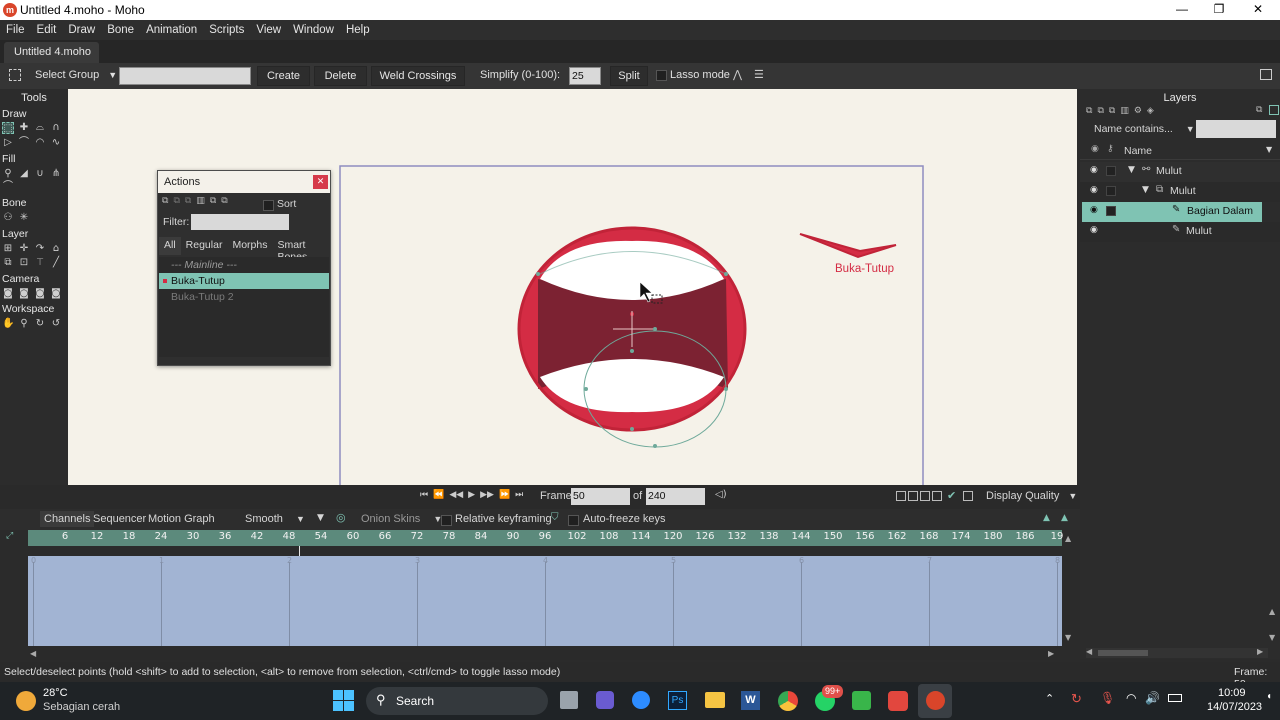 Image resolution: width=1280 pixels, height=720 pixels. What do you see at coordinates (244, 281) in the screenshot?
I see `list-item: Buka-Tutup` at bounding box center [244, 281].